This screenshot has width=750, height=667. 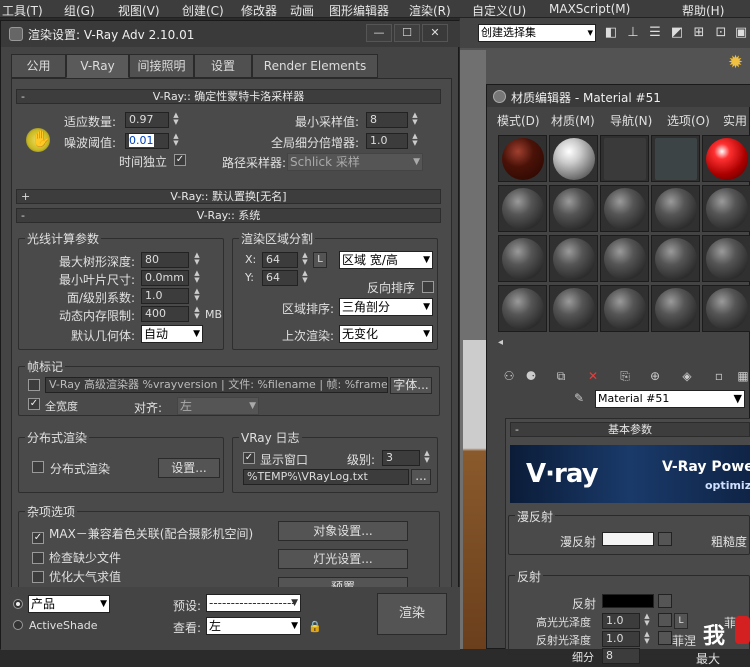 I want to click on reset-map-icon: ✕, so click(x=593, y=376).